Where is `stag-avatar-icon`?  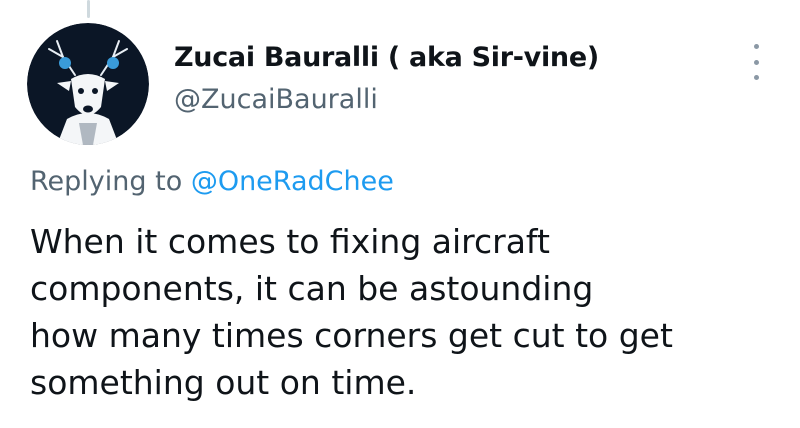
stag-avatar-icon is located at coordinates (88, 84).